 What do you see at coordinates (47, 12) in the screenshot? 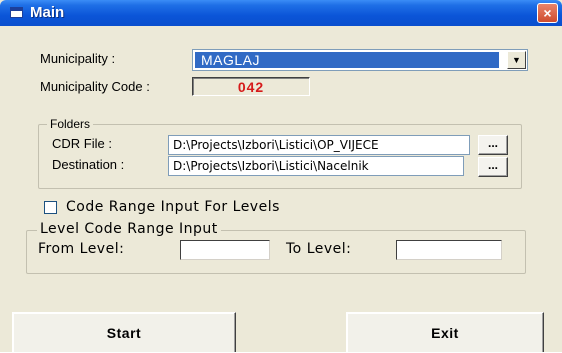
I see `window-title: Main` at bounding box center [47, 12].